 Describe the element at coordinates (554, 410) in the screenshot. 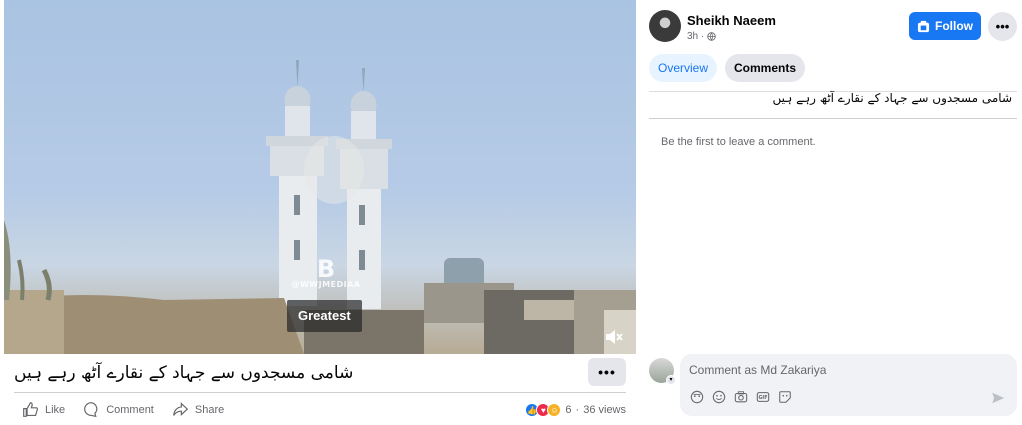

I see `care-reaction-icon: ☺` at that location.